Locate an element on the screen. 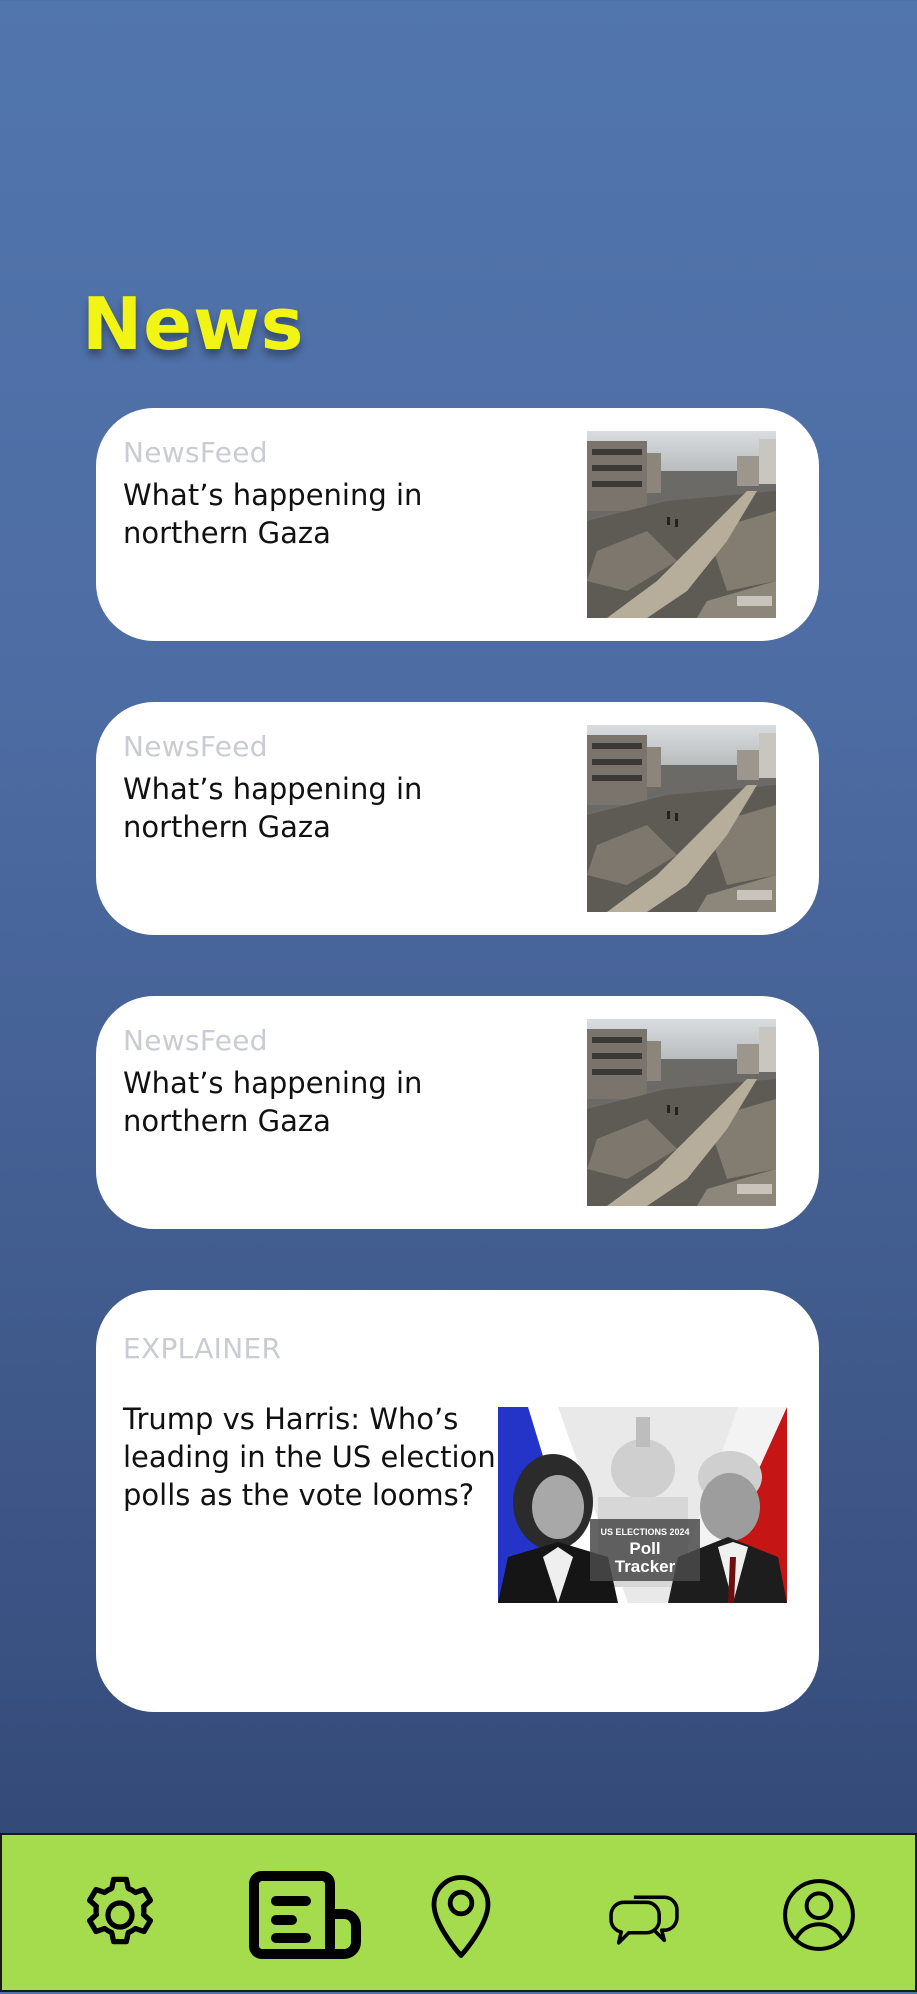 The height and width of the screenshot is (1994, 917). page-title: News is located at coordinates (193, 324).